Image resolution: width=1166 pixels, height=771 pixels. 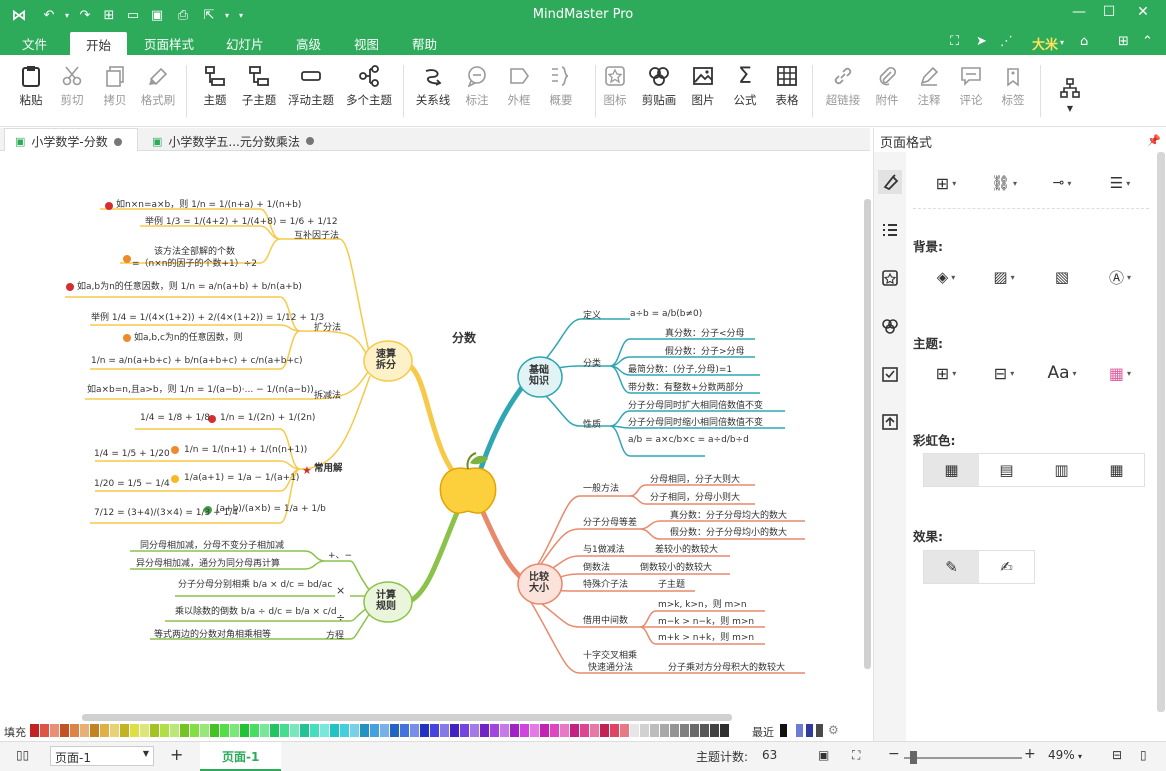 What do you see at coordinates (1143, 15) in the screenshot?
I see `close-button: ✕` at bounding box center [1143, 15].